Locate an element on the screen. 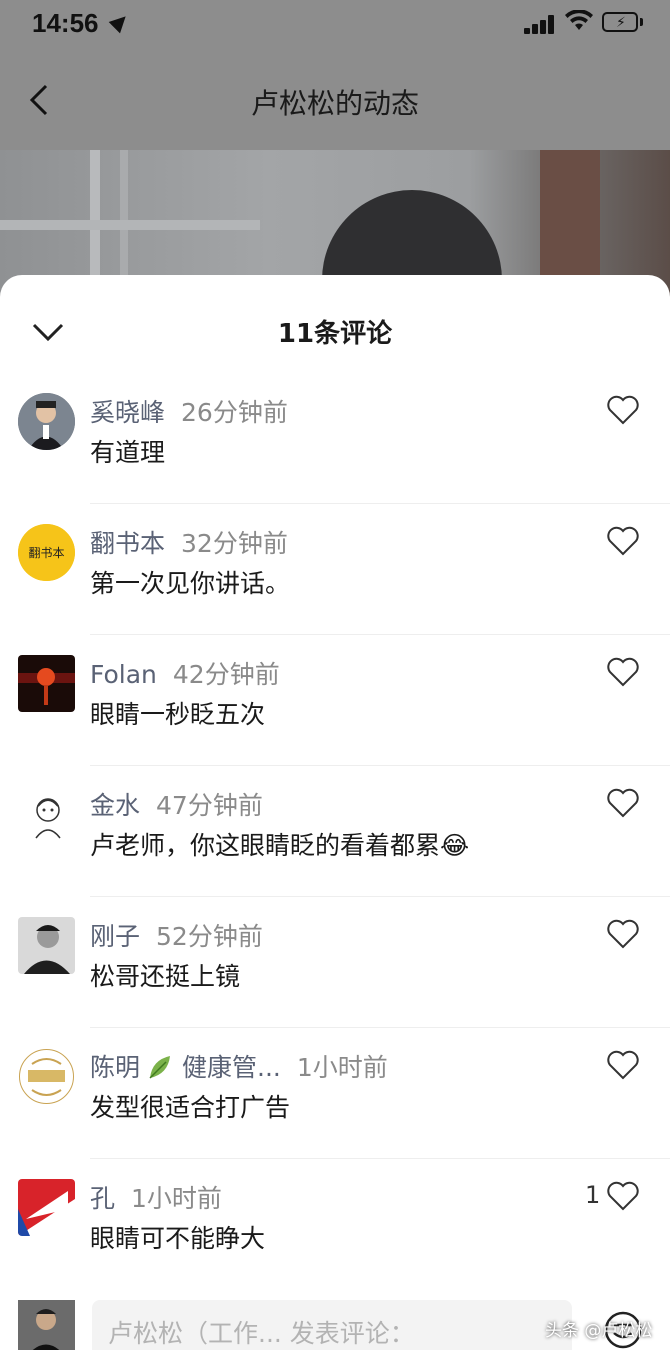  comment-meta: 刚子 52分钟前 is located at coordinates (176, 935).